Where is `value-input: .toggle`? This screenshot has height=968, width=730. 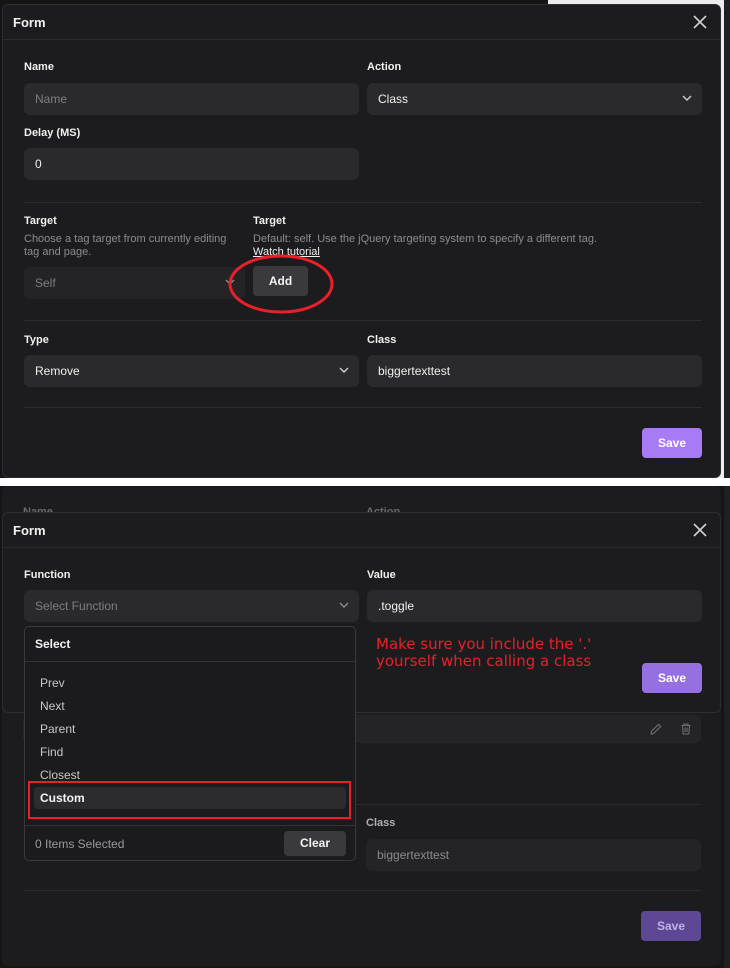
value-input: .toggle is located at coordinates (534, 606).